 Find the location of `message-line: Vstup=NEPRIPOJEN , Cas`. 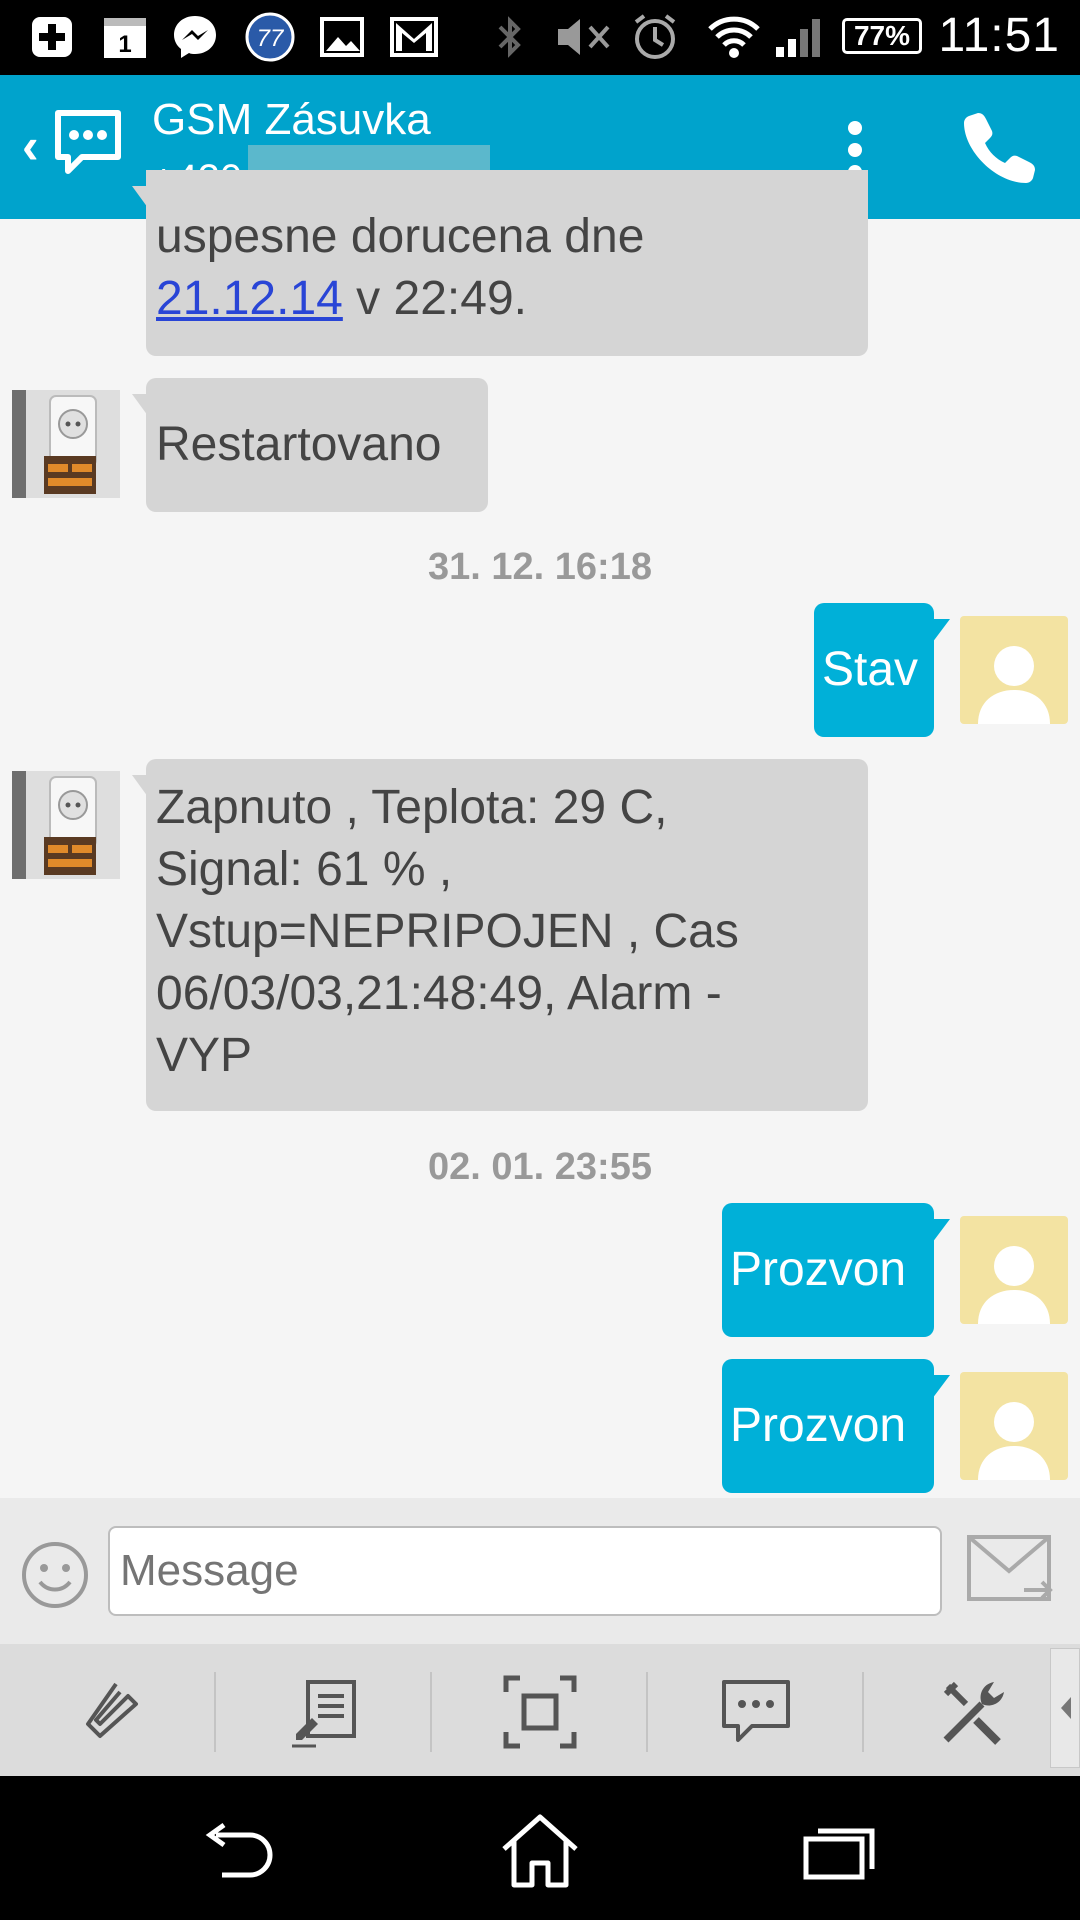

message-line: Vstup=NEPRIPOJEN , Cas is located at coordinates (447, 931).